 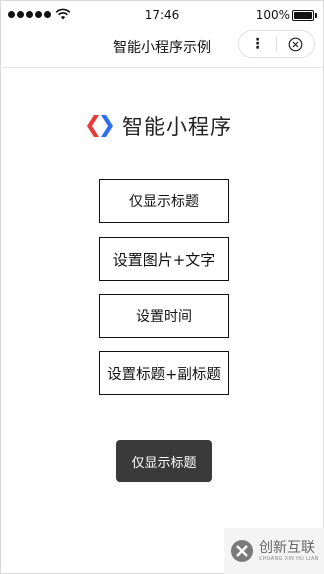 I want to click on menu-capsule: ⋮, so click(x=276, y=44).